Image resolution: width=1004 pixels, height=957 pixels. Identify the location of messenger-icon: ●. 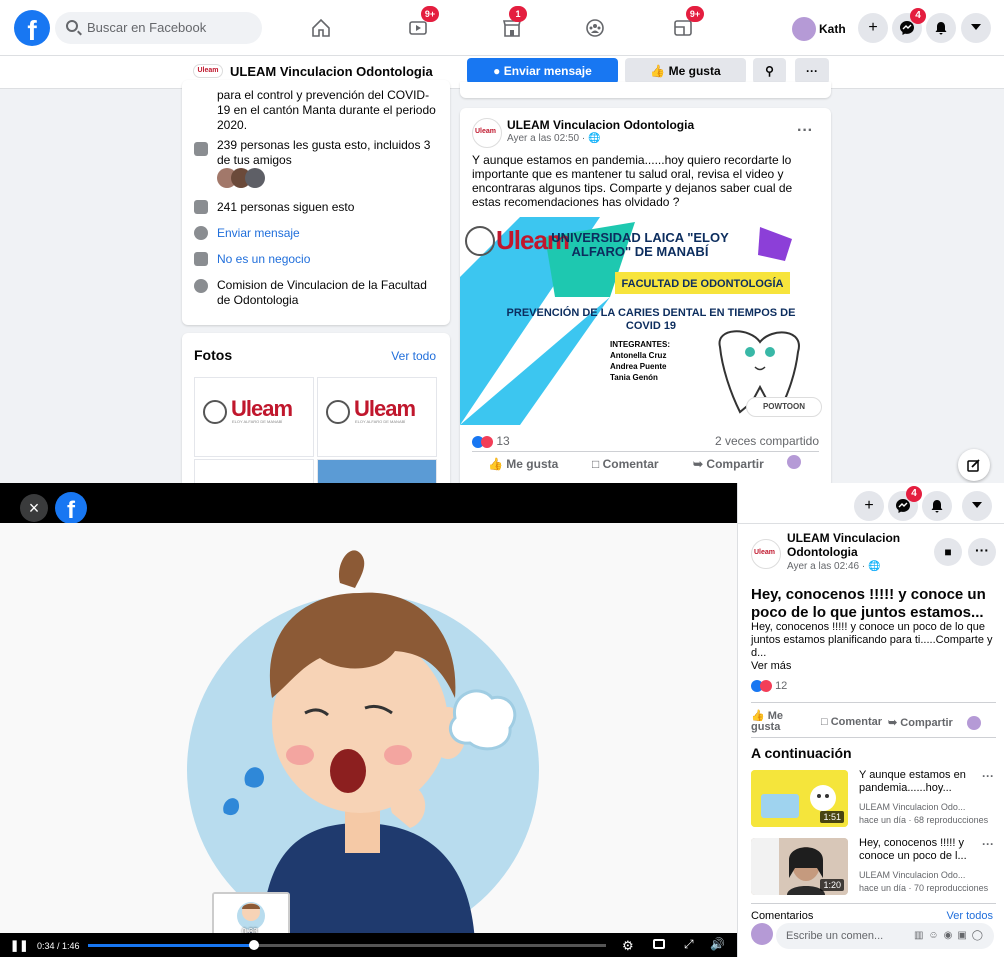
(497, 71).